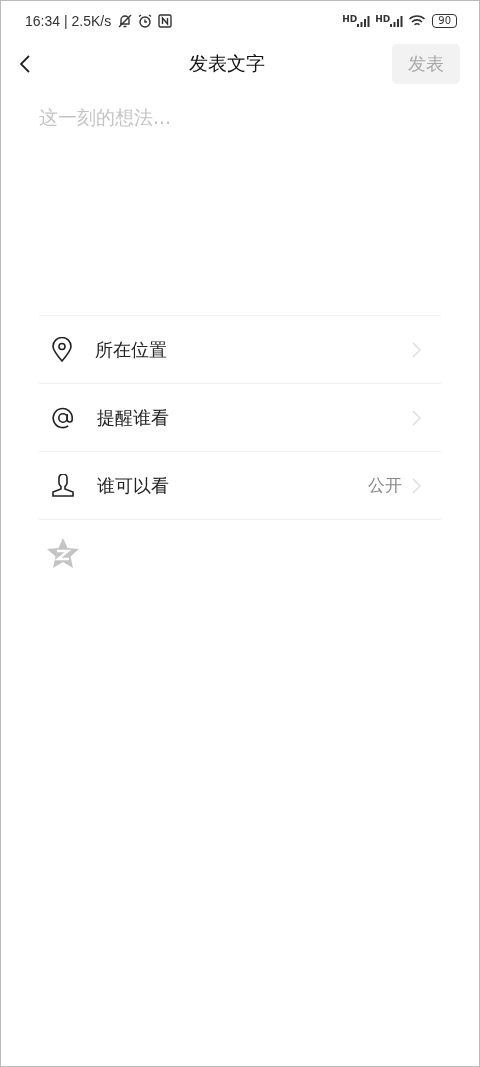 The height and width of the screenshot is (1067, 480). I want to click on mute-bell-icon, so click(125, 21).